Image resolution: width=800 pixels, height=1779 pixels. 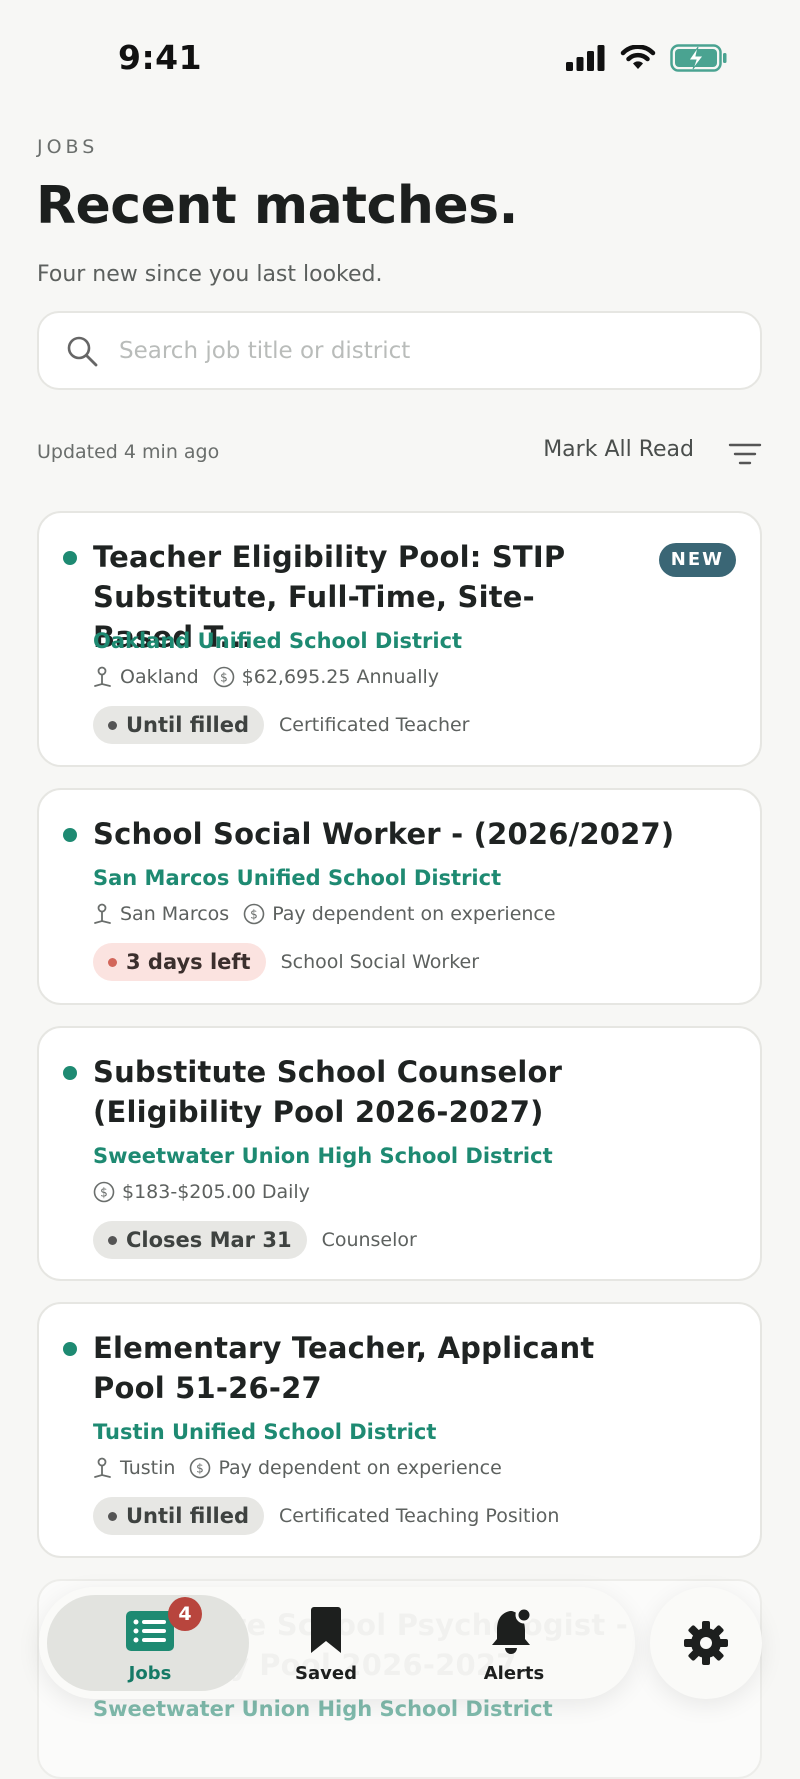 I want to click on job-district: San Marcos Unified School District, so click(x=297, y=878).